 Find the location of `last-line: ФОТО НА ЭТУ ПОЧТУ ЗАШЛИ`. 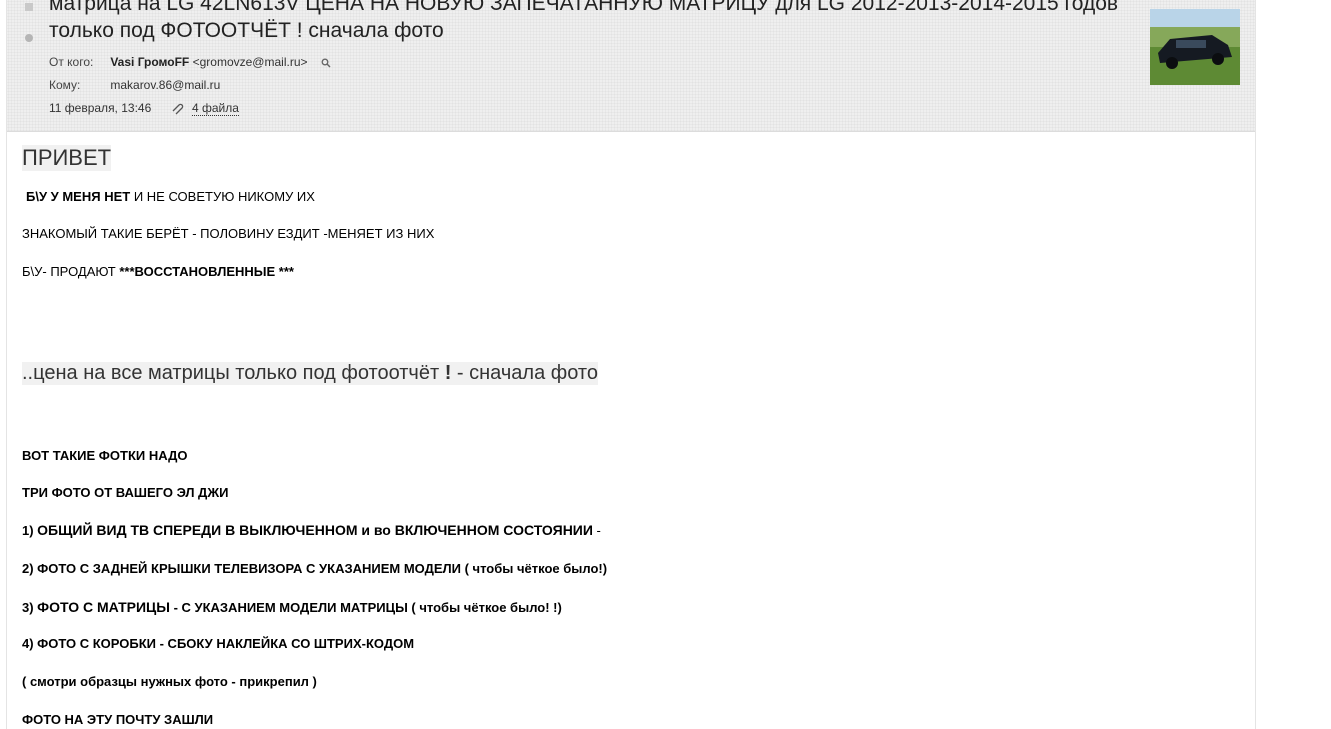

last-line: ФОТО НА ЭТУ ПОЧТУ ЗАШЛИ is located at coordinates (117, 719).